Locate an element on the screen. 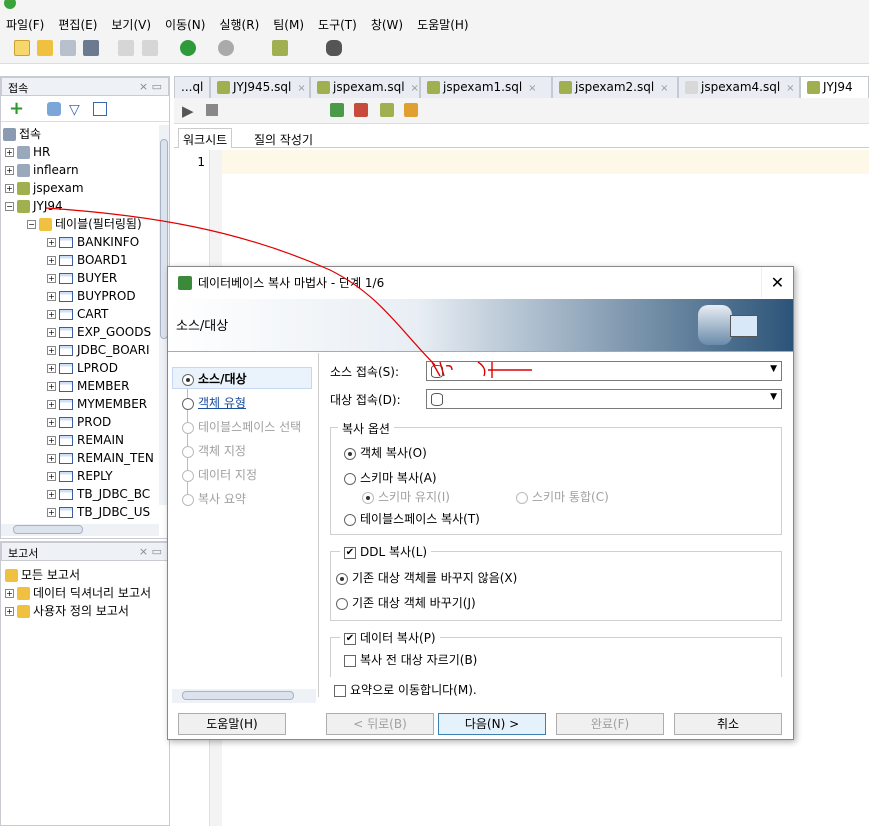 The height and width of the screenshot is (826, 869). annotation-scribble is located at coordinates (481, 369).